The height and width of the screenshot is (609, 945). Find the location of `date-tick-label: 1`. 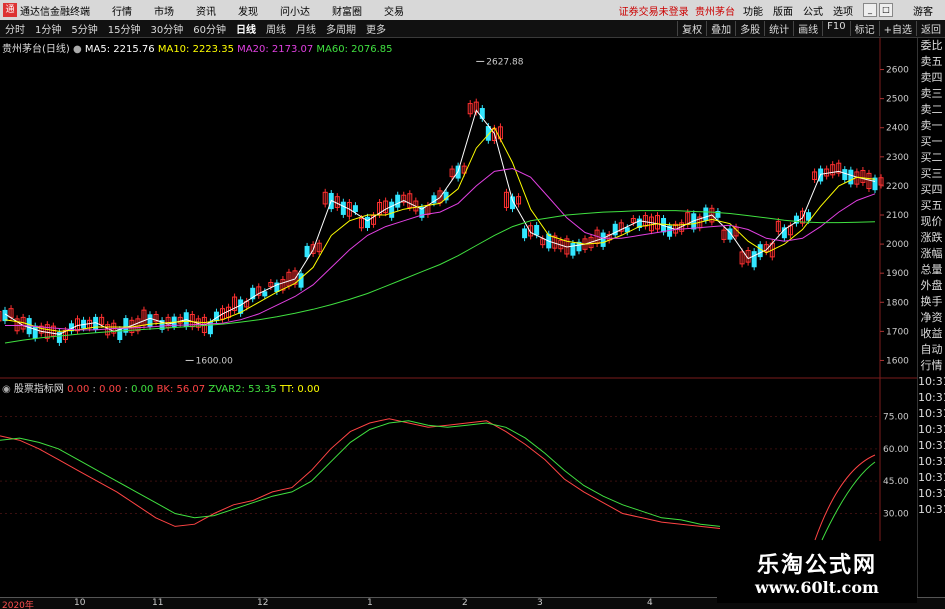

date-tick-label: 1 is located at coordinates (370, 603).